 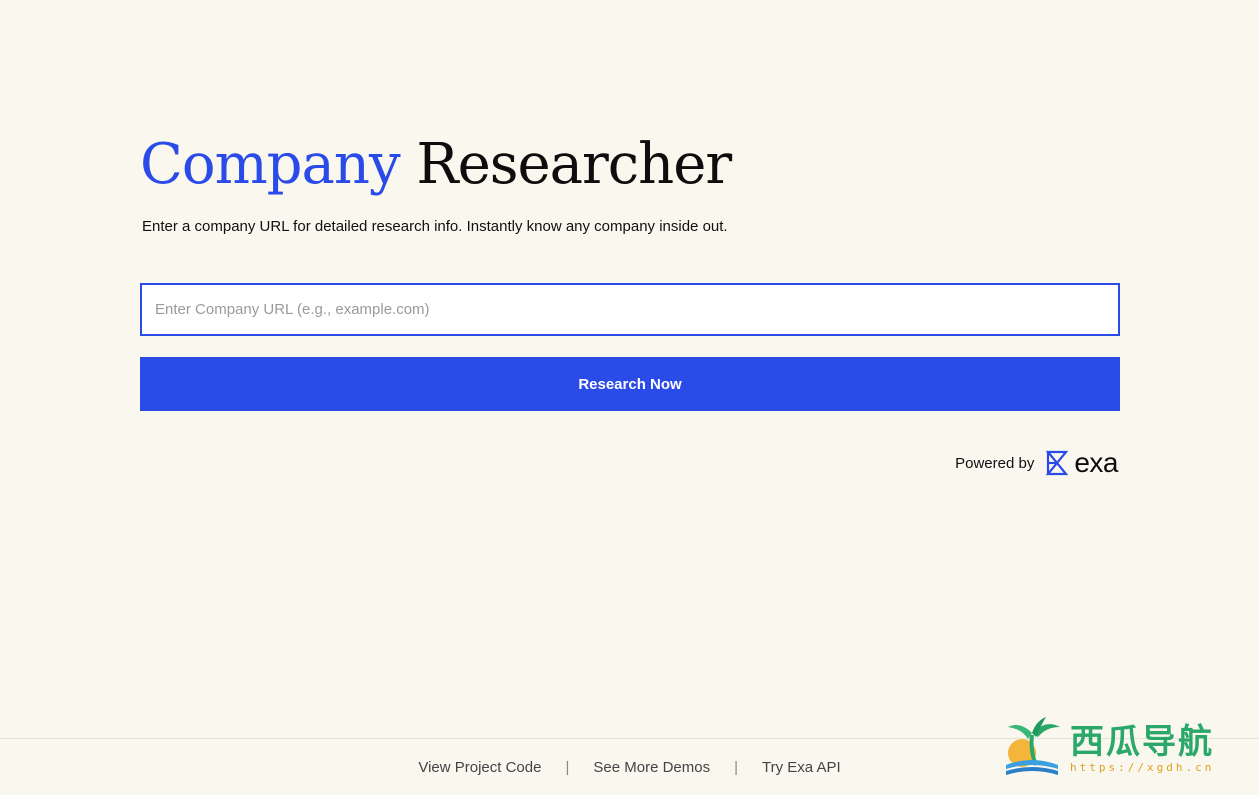 I want to click on exa-wordmark: exa, so click(x=1096, y=462).